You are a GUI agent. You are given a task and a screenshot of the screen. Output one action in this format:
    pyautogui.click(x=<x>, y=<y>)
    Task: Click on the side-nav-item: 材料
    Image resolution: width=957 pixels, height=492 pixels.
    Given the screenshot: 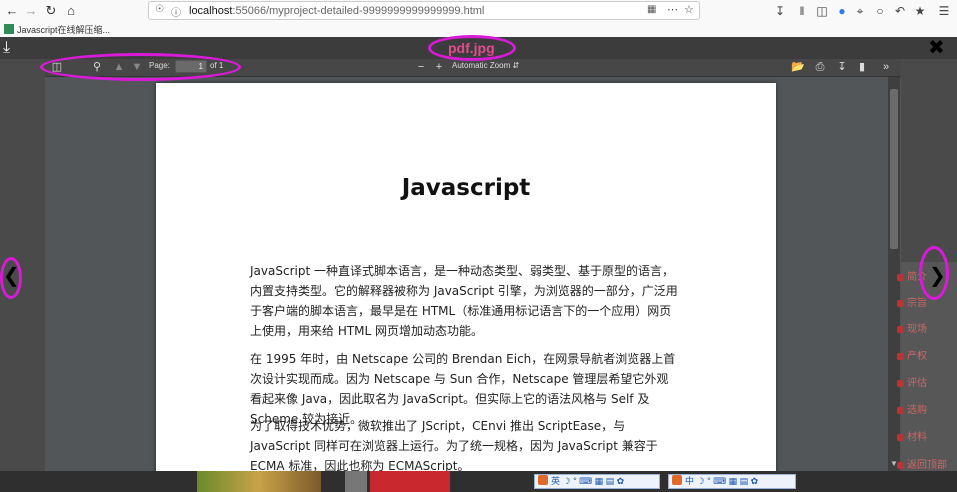 What is the action you would take?
    pyautogui.click(x=921, y=438)
    